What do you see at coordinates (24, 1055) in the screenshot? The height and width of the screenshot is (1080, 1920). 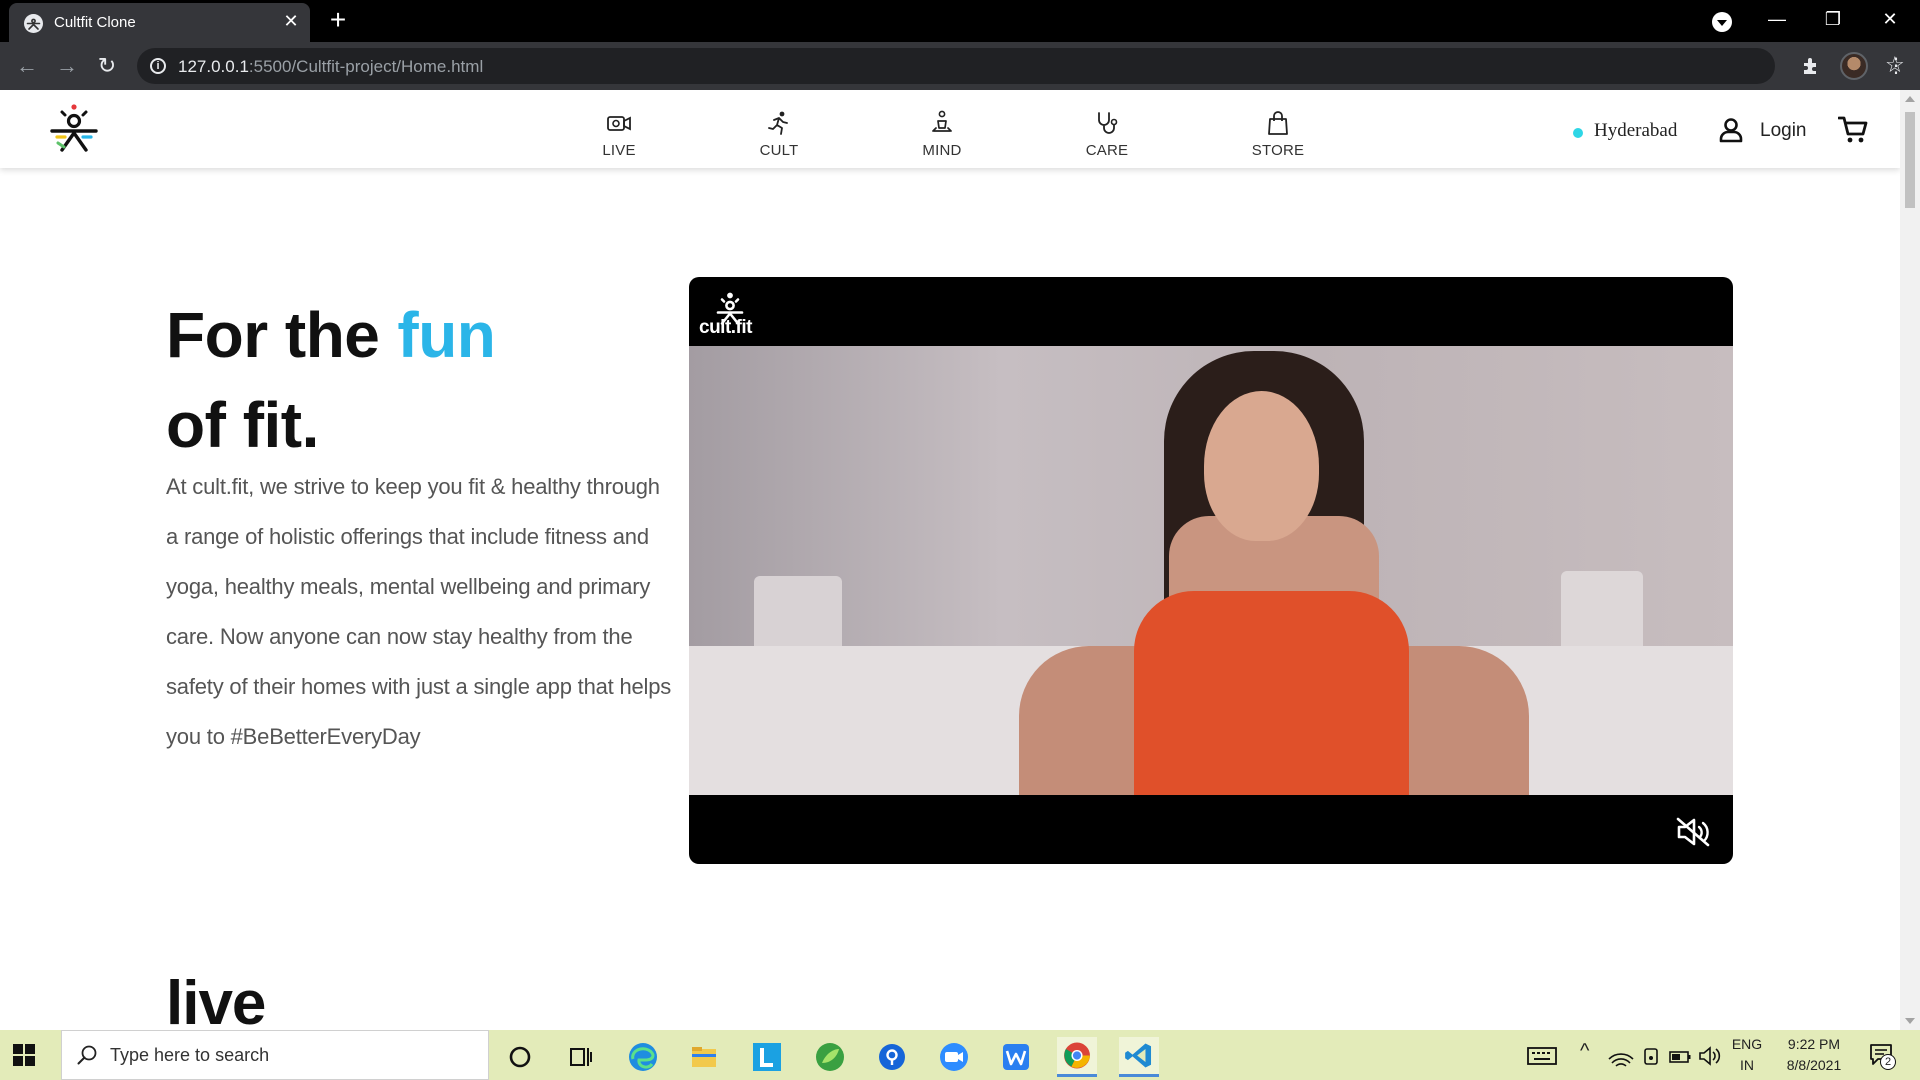 I see `windows-start-icon` at bounding box center [24, 1055].